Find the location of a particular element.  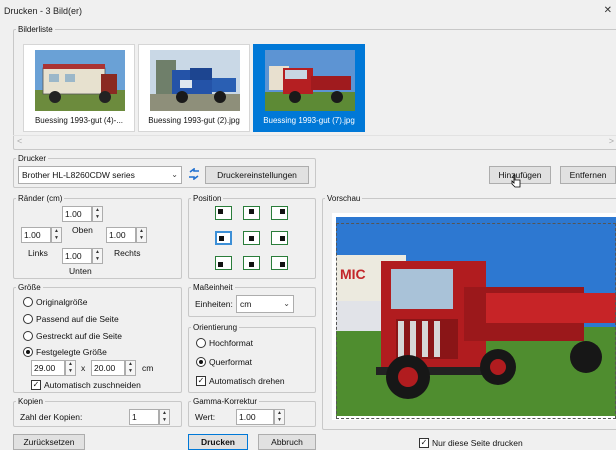

position-top-center is located at coordinates (251, 213).